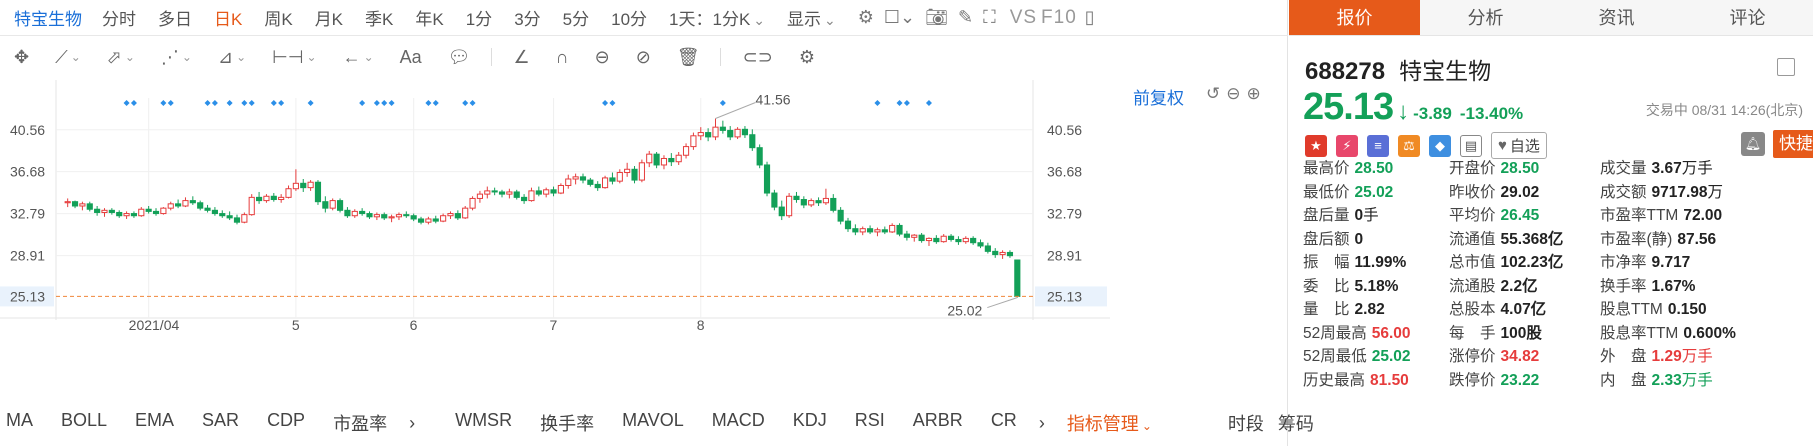 The image size is (1813, 446). Describe the element at coordinates (232, 57) in the screenshot. I see `fib-tool-icon: ⊿` at that location.